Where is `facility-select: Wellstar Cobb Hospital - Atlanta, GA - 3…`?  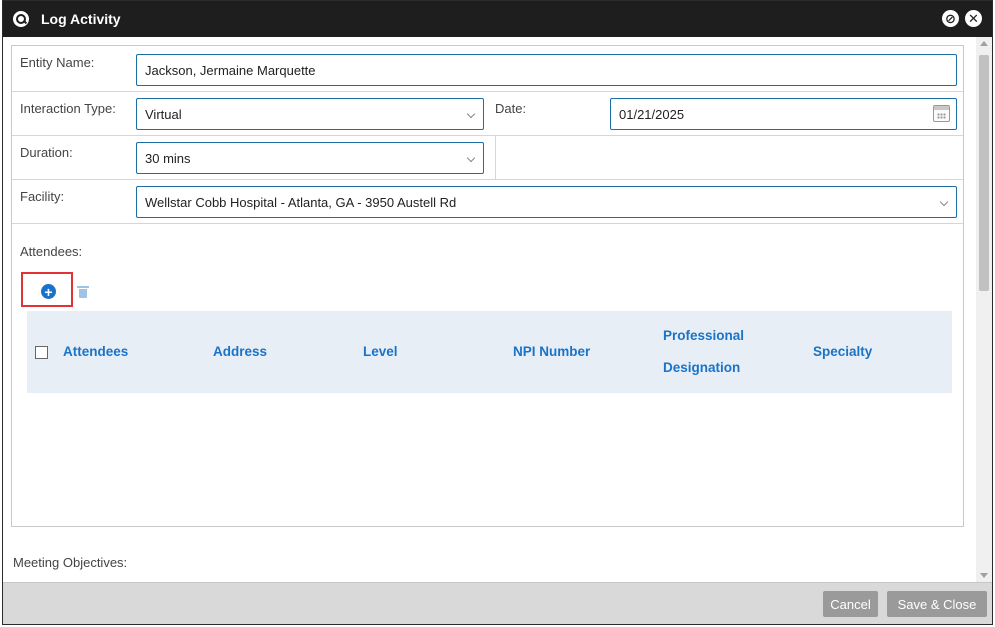
facility-select: Wellstar Cobb Hospital - Atlanta, GA - 3… is located at coordinates (546, 202).